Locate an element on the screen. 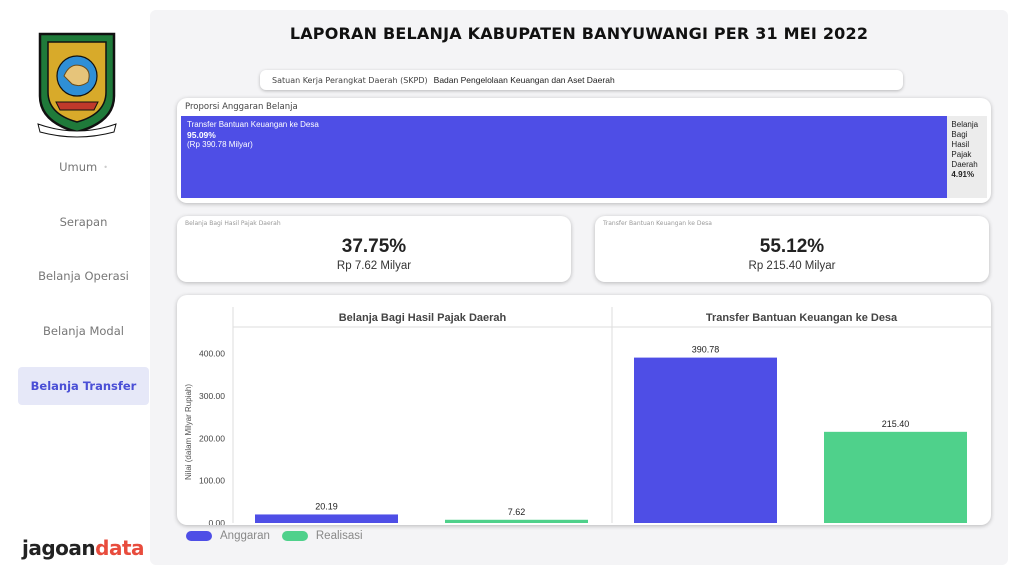 Image resolution: width=1024 pixels, height=575 pixels. kpi-amount: Rp 215.40 Milyar is located at coordinates (792, 266).